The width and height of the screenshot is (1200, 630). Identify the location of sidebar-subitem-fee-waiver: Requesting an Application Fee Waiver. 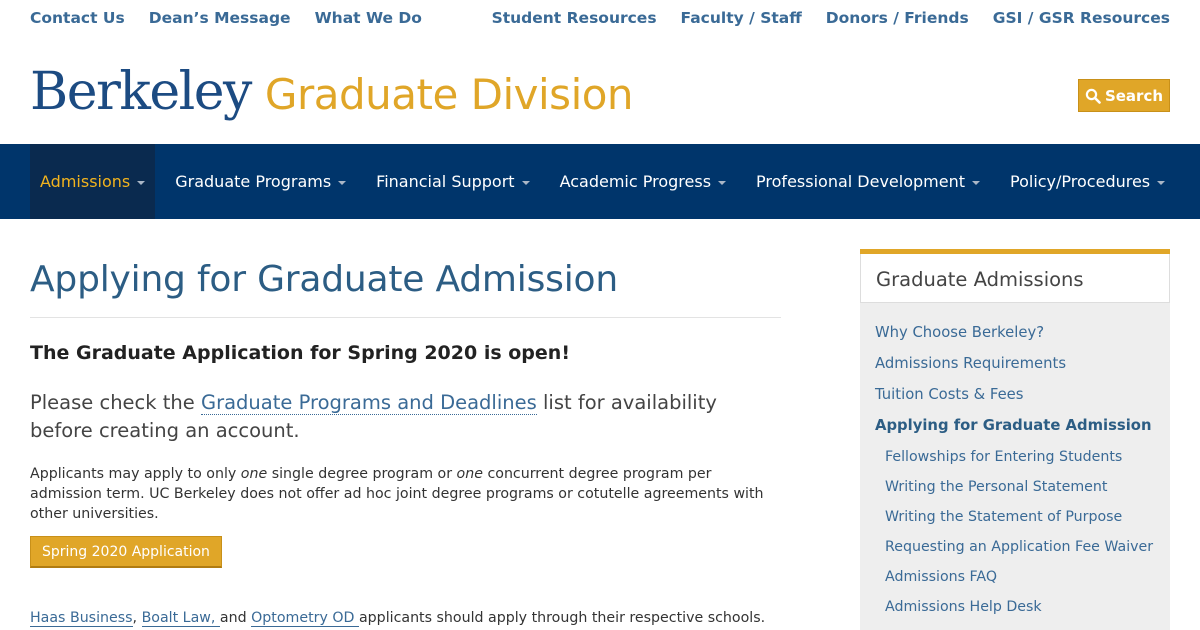
(1020, 547).